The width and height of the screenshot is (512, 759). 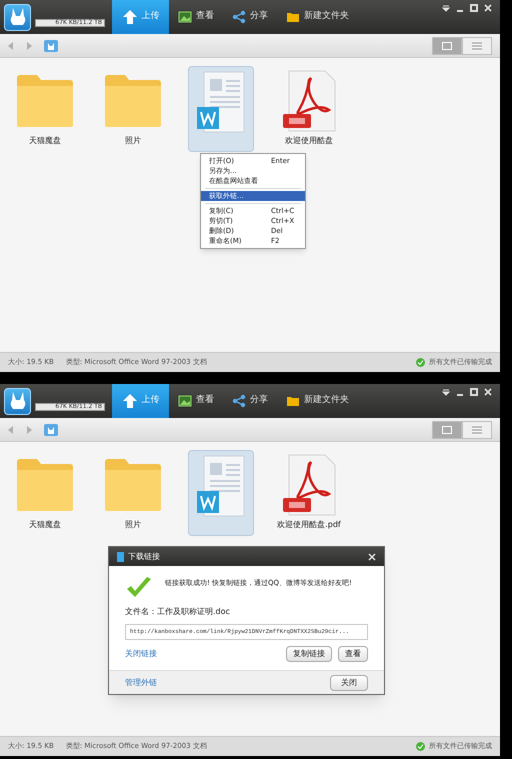 I want to click on dialog-title: 下载链接, so click(x=144, y=556).